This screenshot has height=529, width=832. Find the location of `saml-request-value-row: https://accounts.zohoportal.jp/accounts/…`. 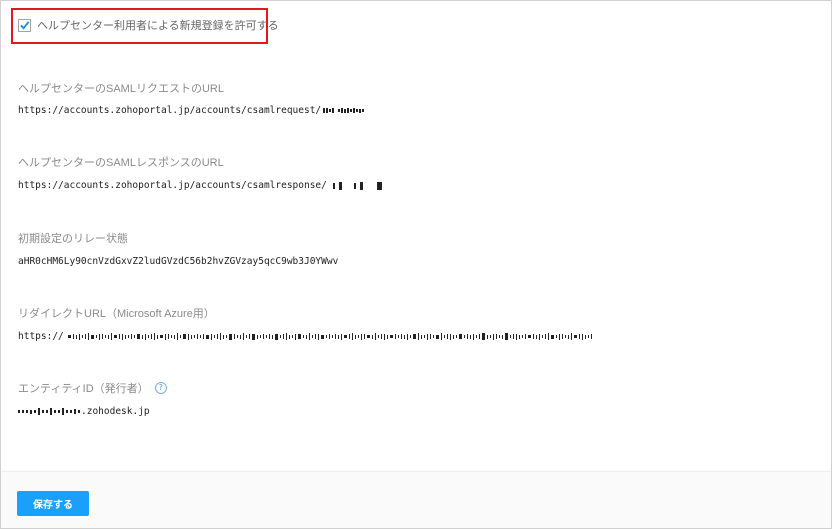

saml-request-value-row: https://accounts.zohoportal.jp/accounts/… is located at coordinates (191, 110).